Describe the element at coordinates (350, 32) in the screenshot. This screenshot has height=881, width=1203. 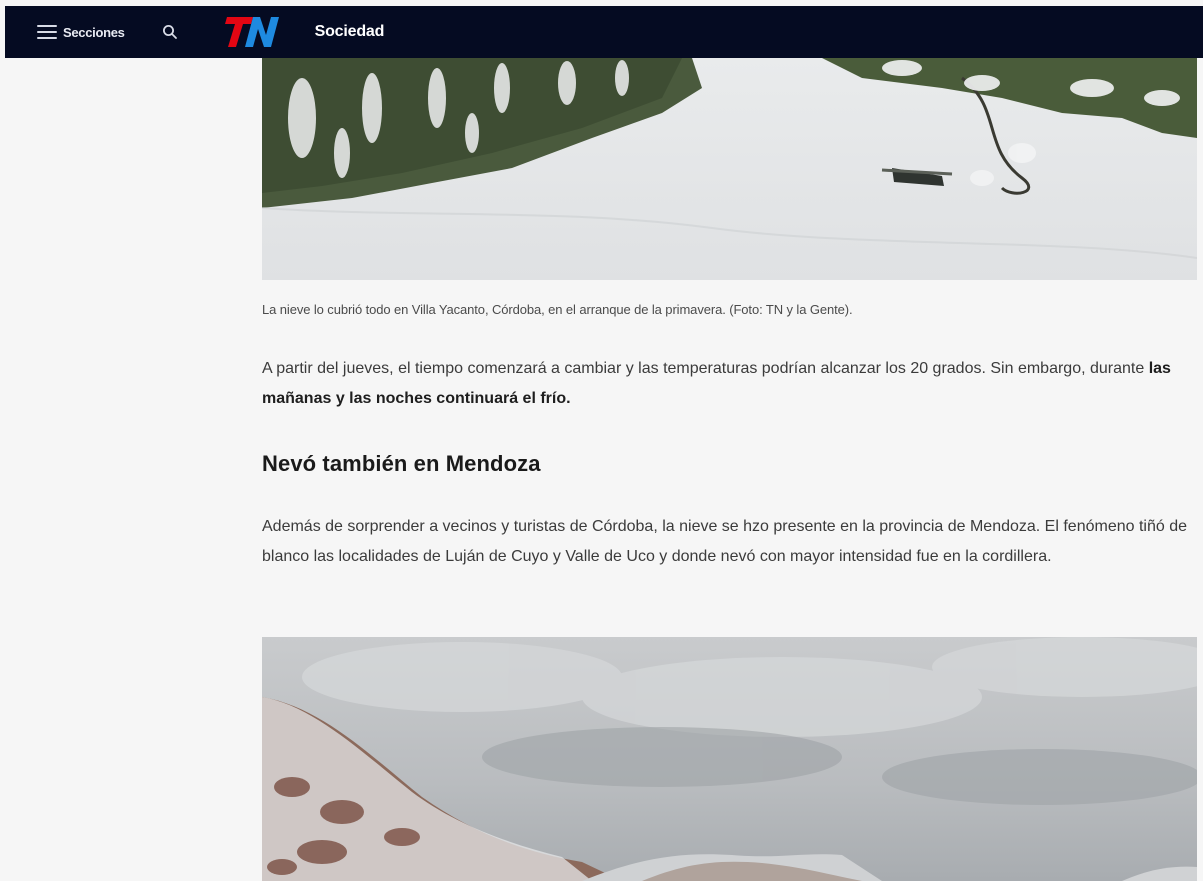
I see `section-link-sociedad: Sociedad` at that location.